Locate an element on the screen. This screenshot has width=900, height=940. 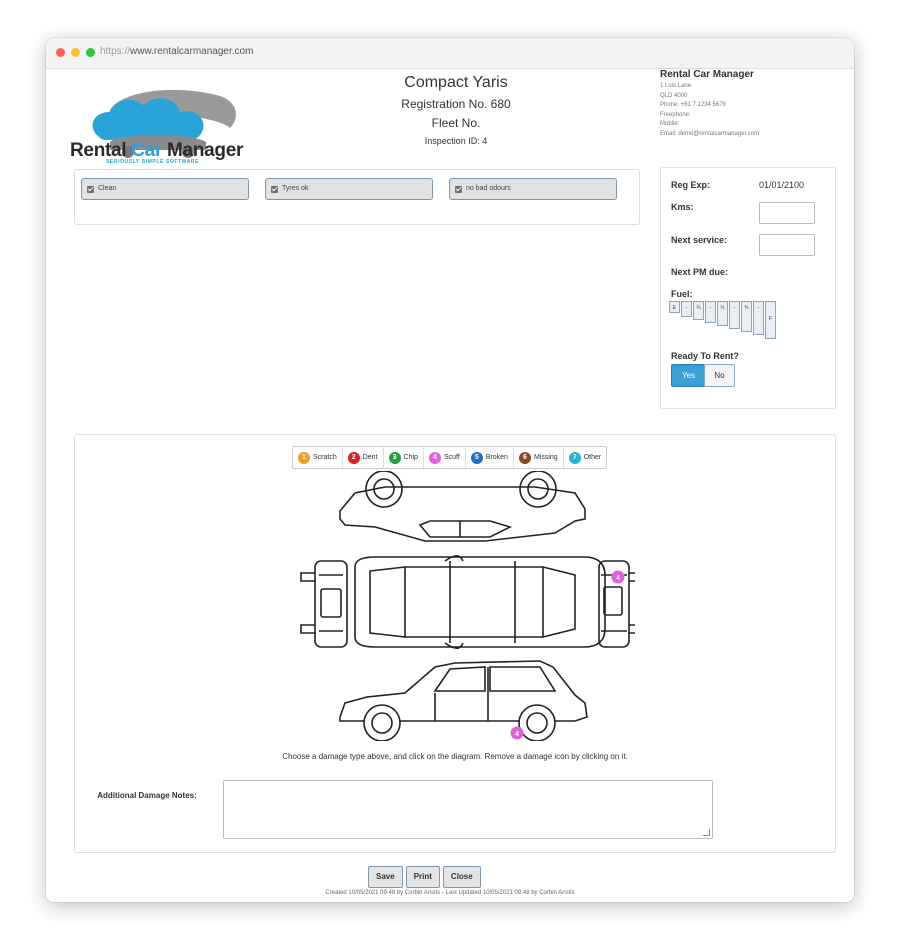
check-tyres: Tyres ok is located at coordinates (349, 189).